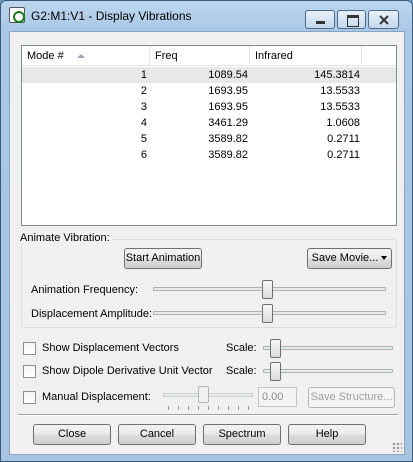 Image resolution: width=413 pixels, height=462 pixels. I want to click on freq-cell: 3461.29, so click(228, 123).